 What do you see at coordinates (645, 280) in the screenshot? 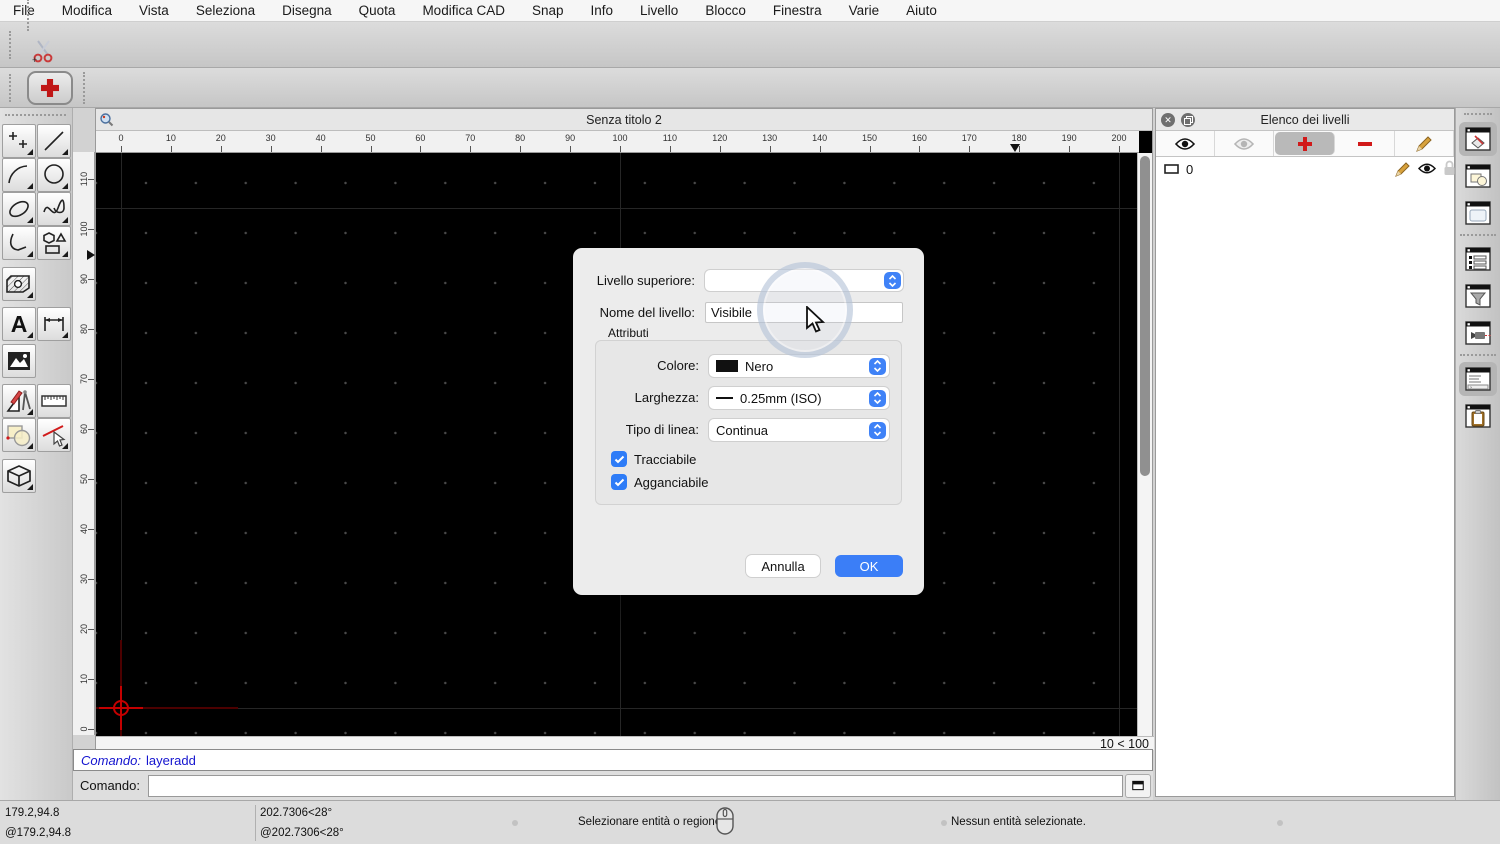
I see `parent-layer-label: Livello superiore:` at bounding box center [645, 280].